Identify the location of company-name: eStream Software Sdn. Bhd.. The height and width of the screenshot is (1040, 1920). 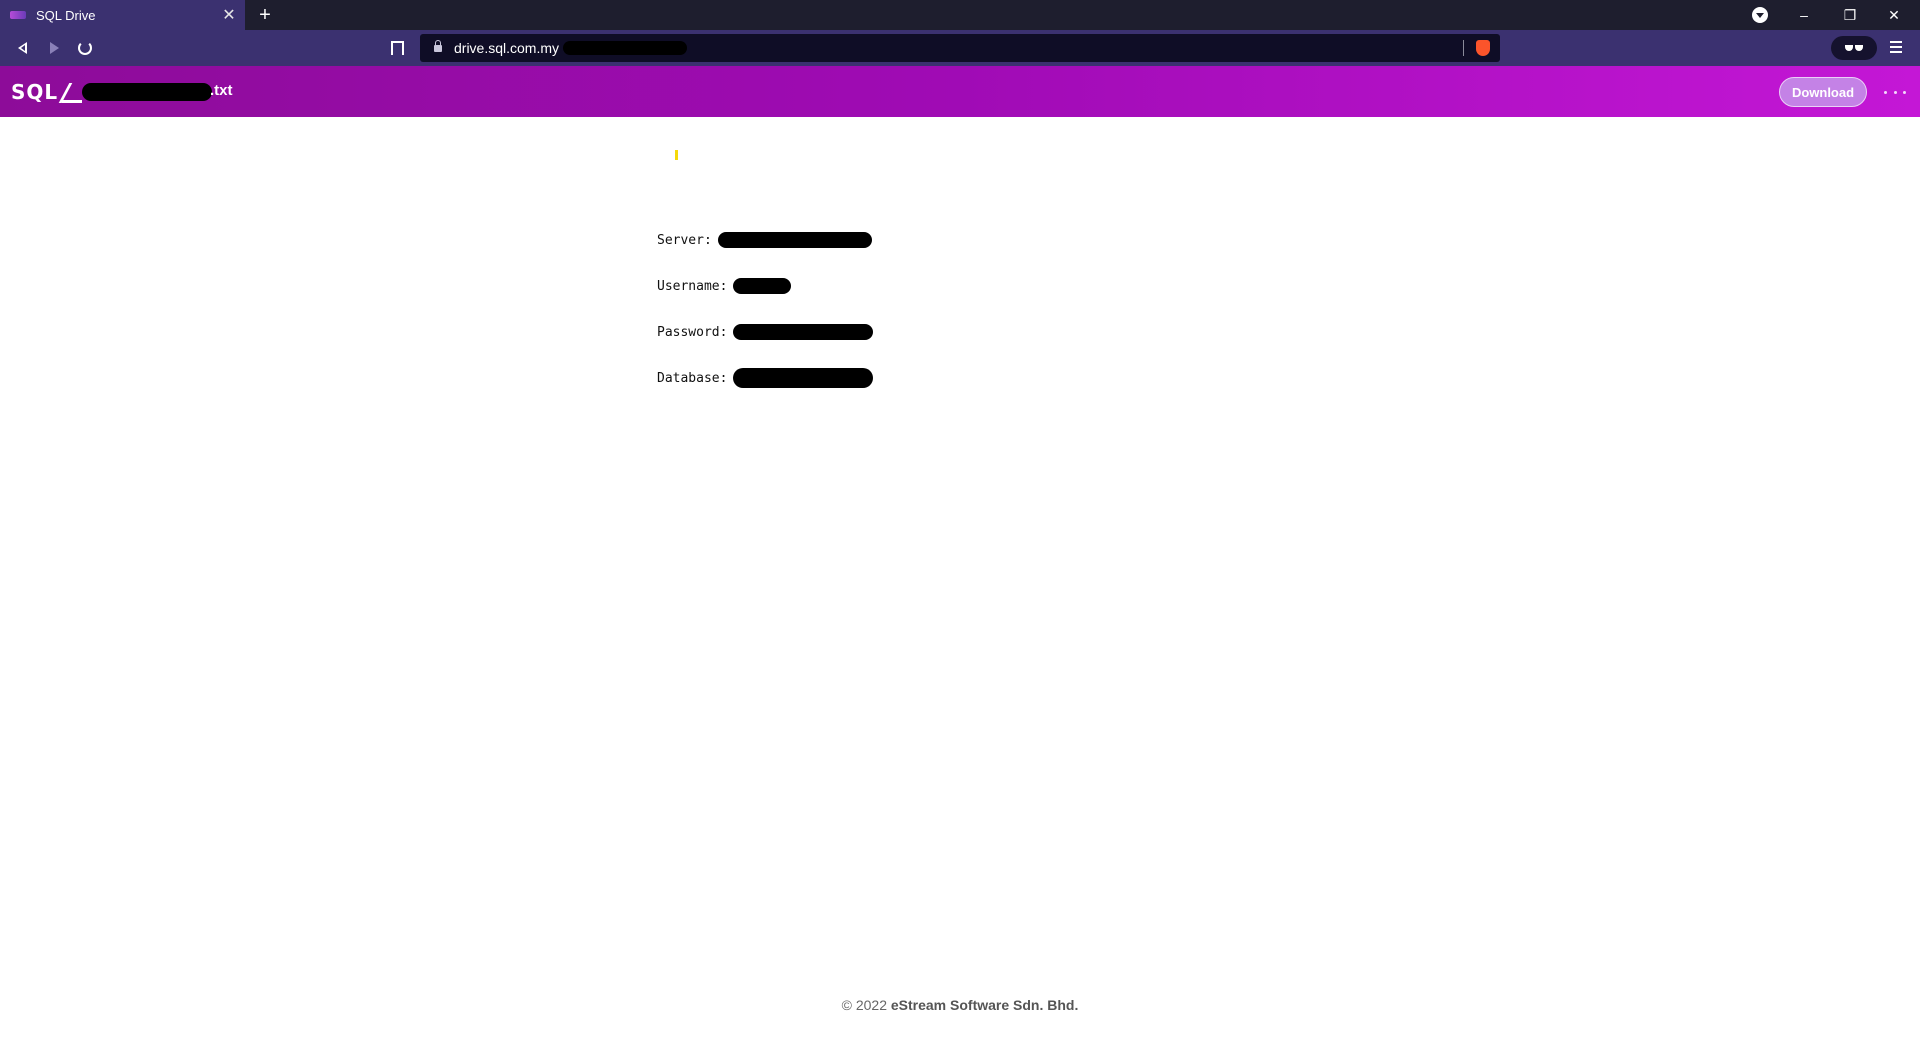
(984, 1005).